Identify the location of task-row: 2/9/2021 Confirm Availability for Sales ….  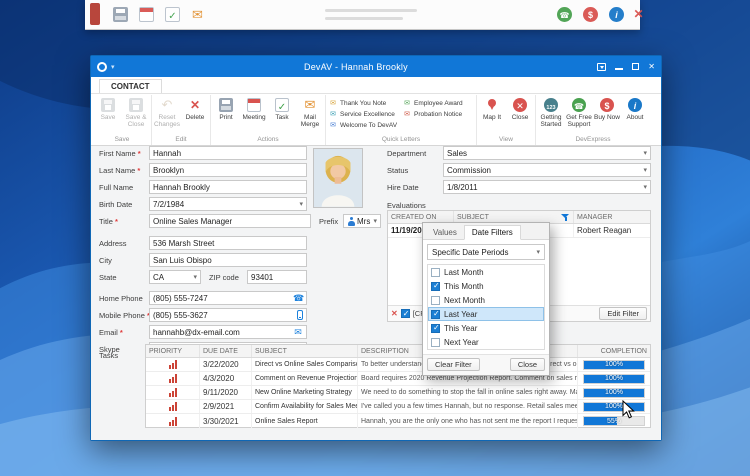
(398, 407).